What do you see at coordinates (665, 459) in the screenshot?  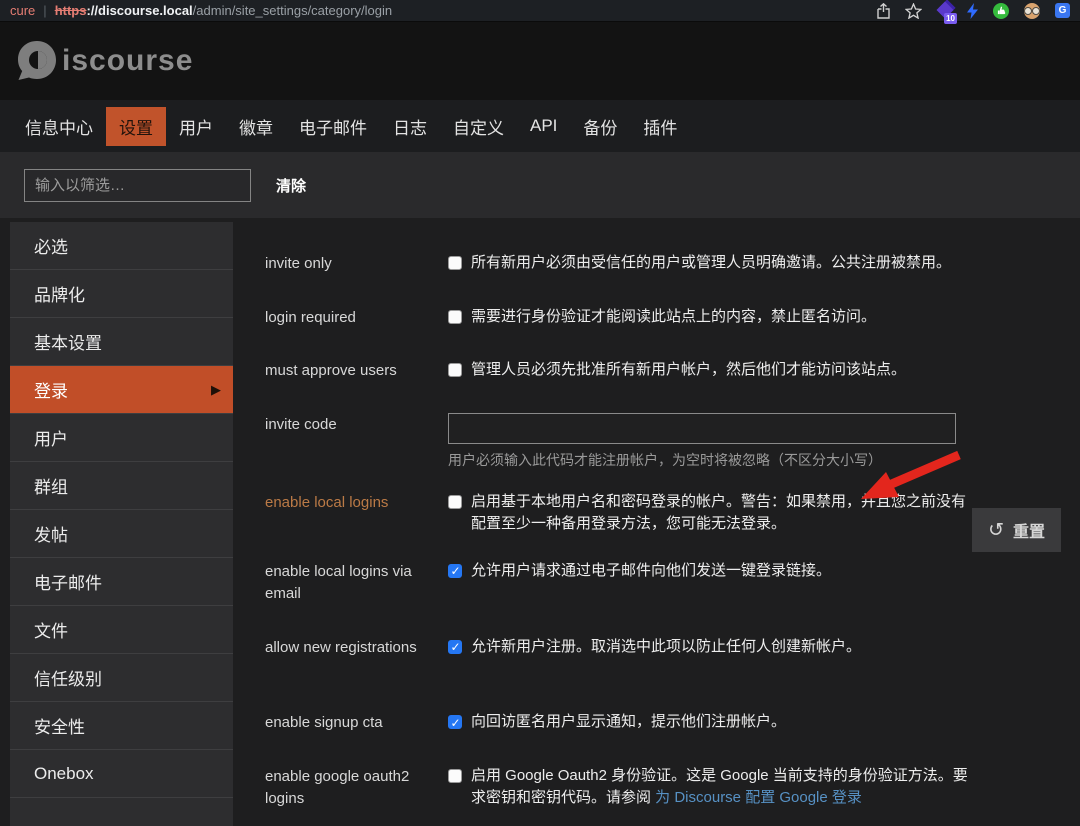 I see `setting-hint: 用户必须输入此代码才能注册帐户，为空时将被忽略（不区分大小写）` at bounding box center [665, 459].